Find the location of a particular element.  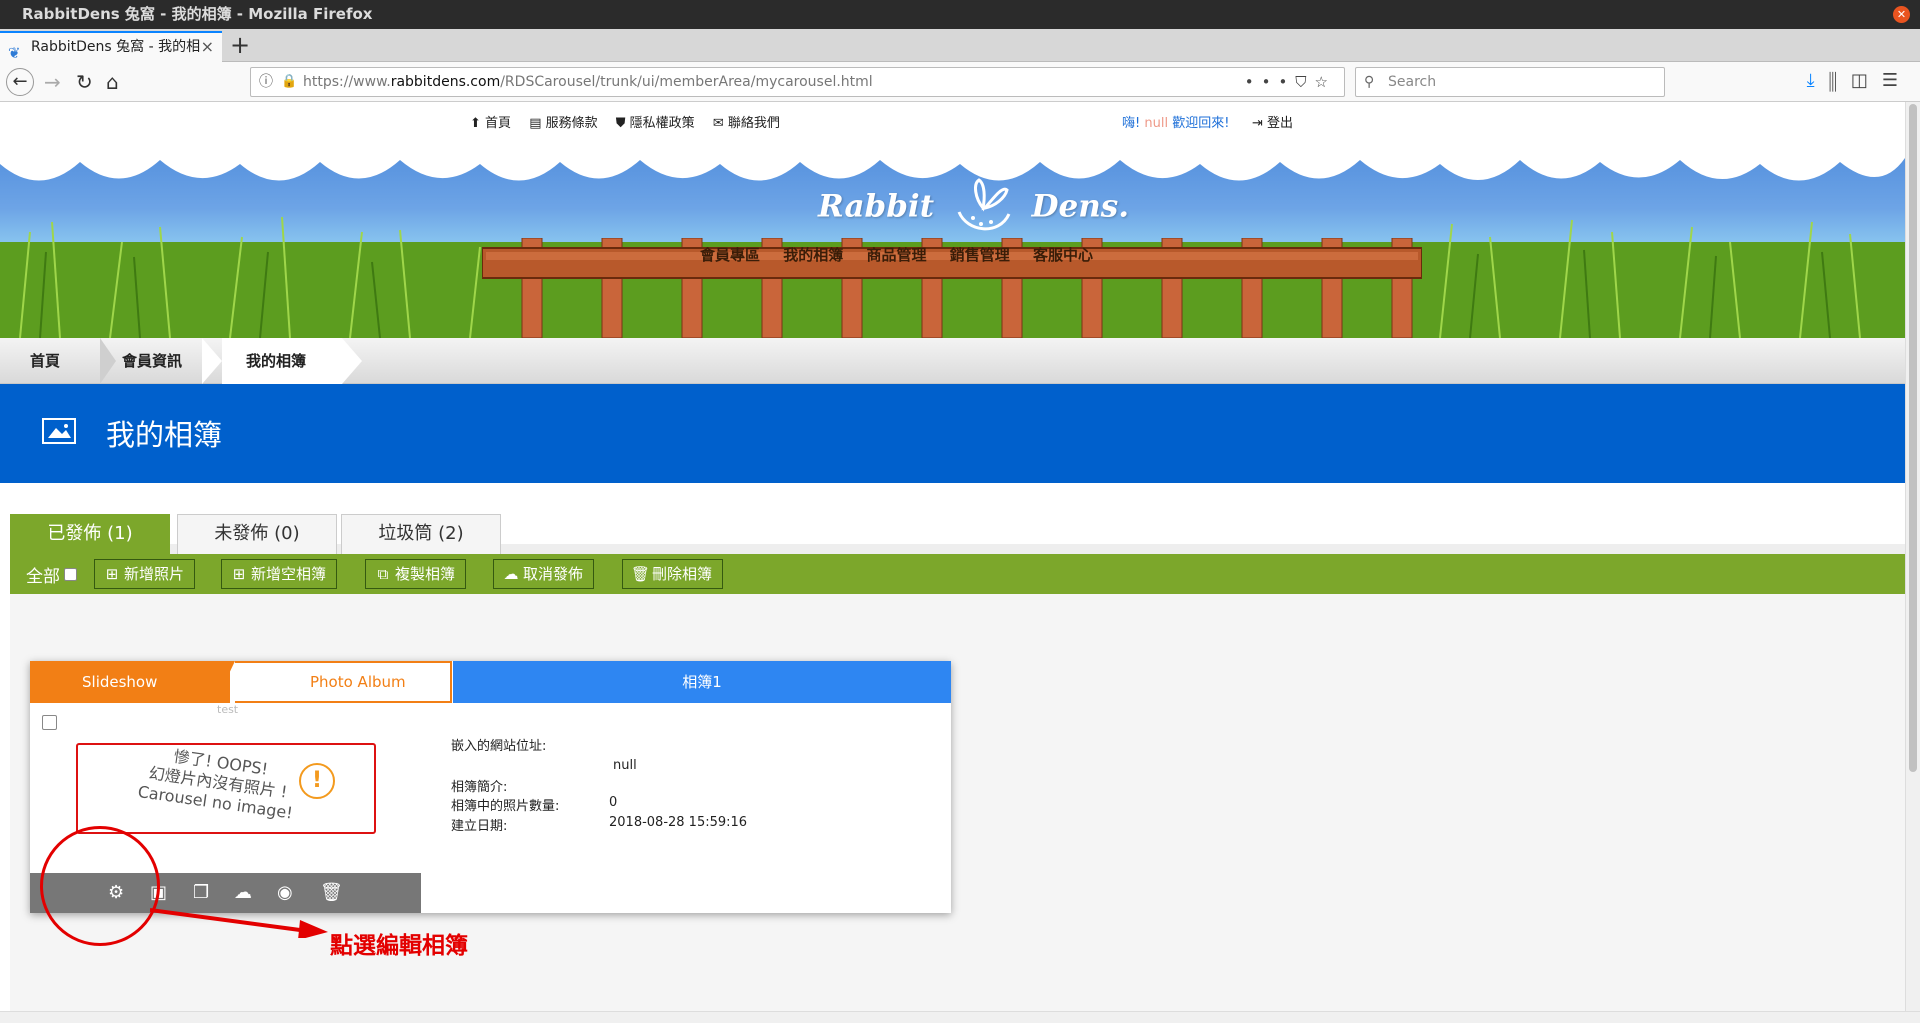

user-greeting: 嗨! null 歡迎回來! is located at coordinates (1176, 123).